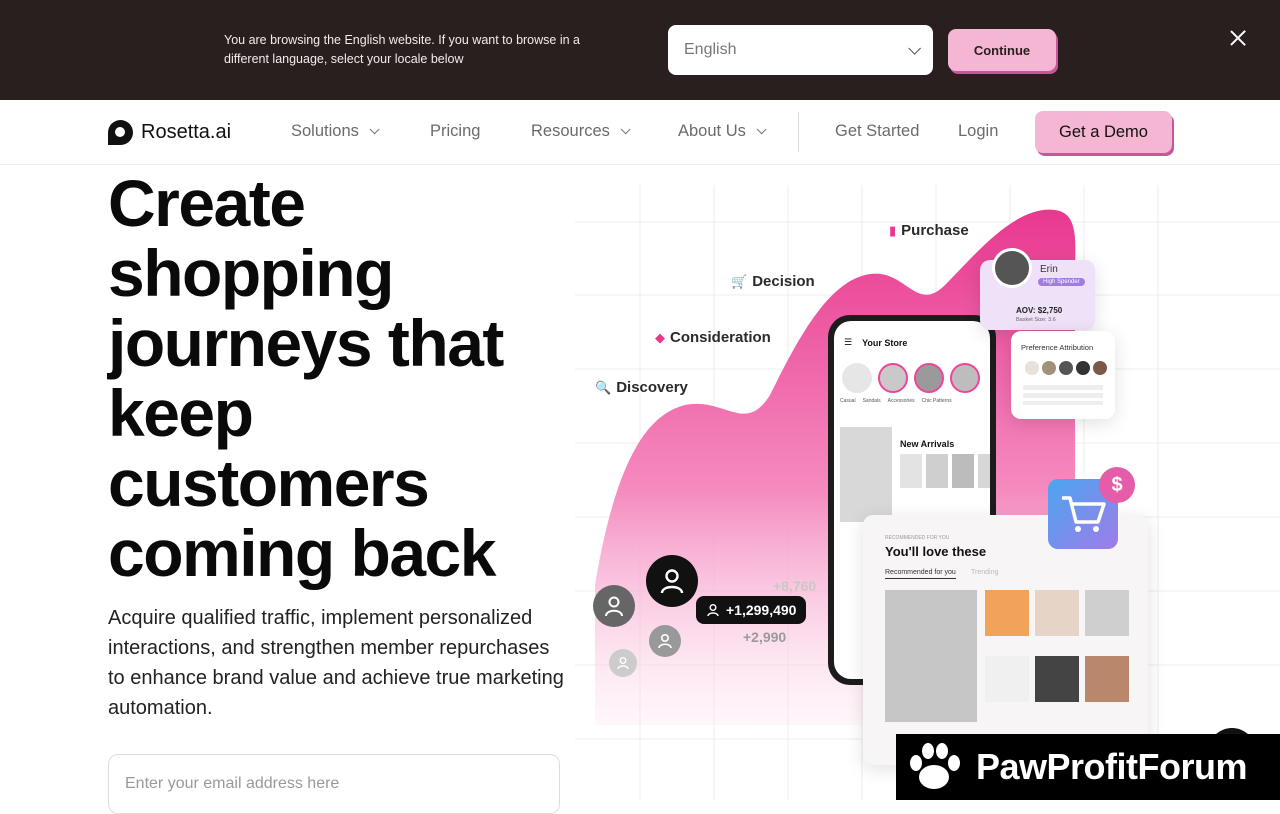 This screenshot has height=814, width=1280. I want to click on nav-item-solutions: Solutions, so click(335, 131).